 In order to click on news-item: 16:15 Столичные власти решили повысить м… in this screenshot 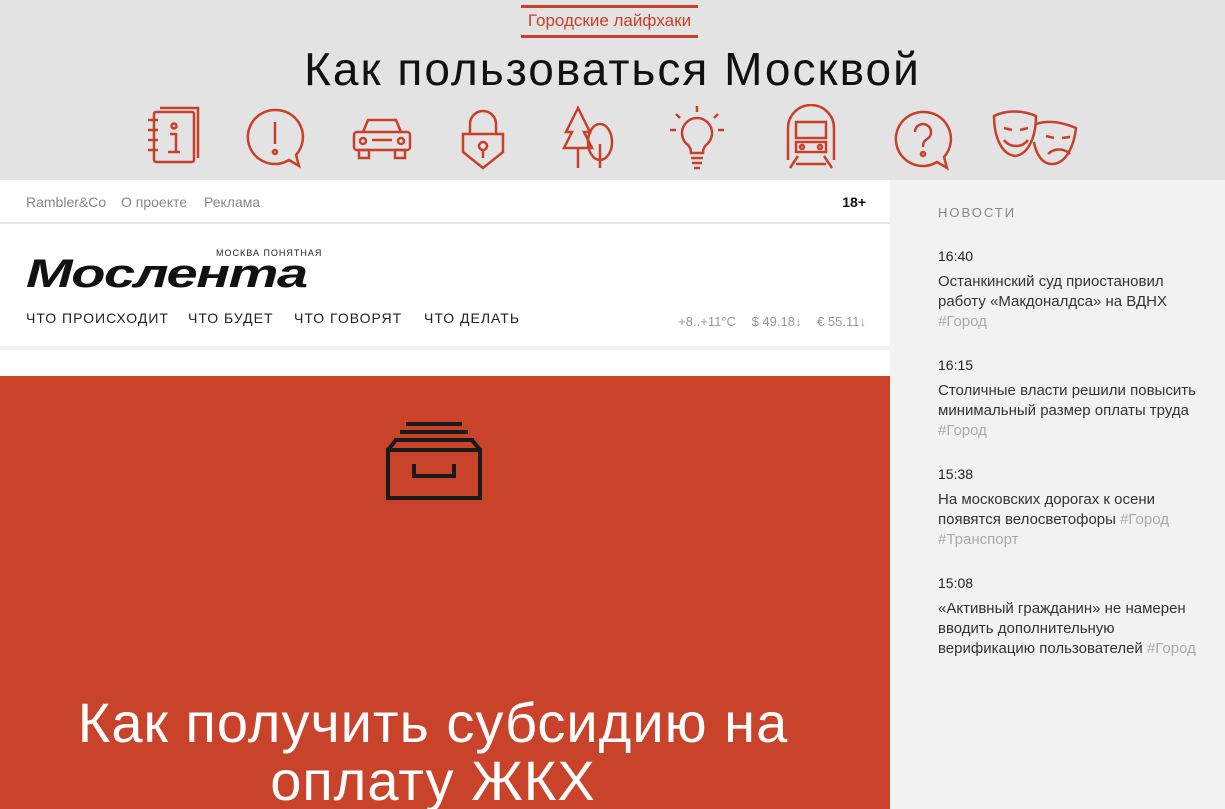, I will do `click(1073, 398)`.